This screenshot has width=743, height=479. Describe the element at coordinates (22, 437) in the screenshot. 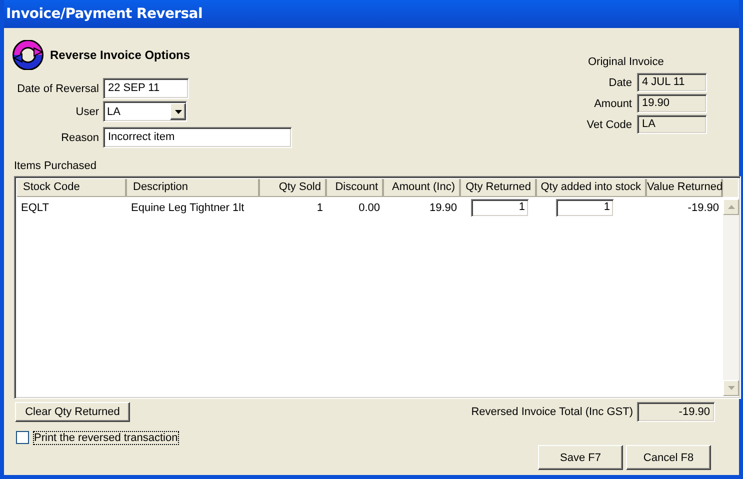

I see `checkbox` at that location.